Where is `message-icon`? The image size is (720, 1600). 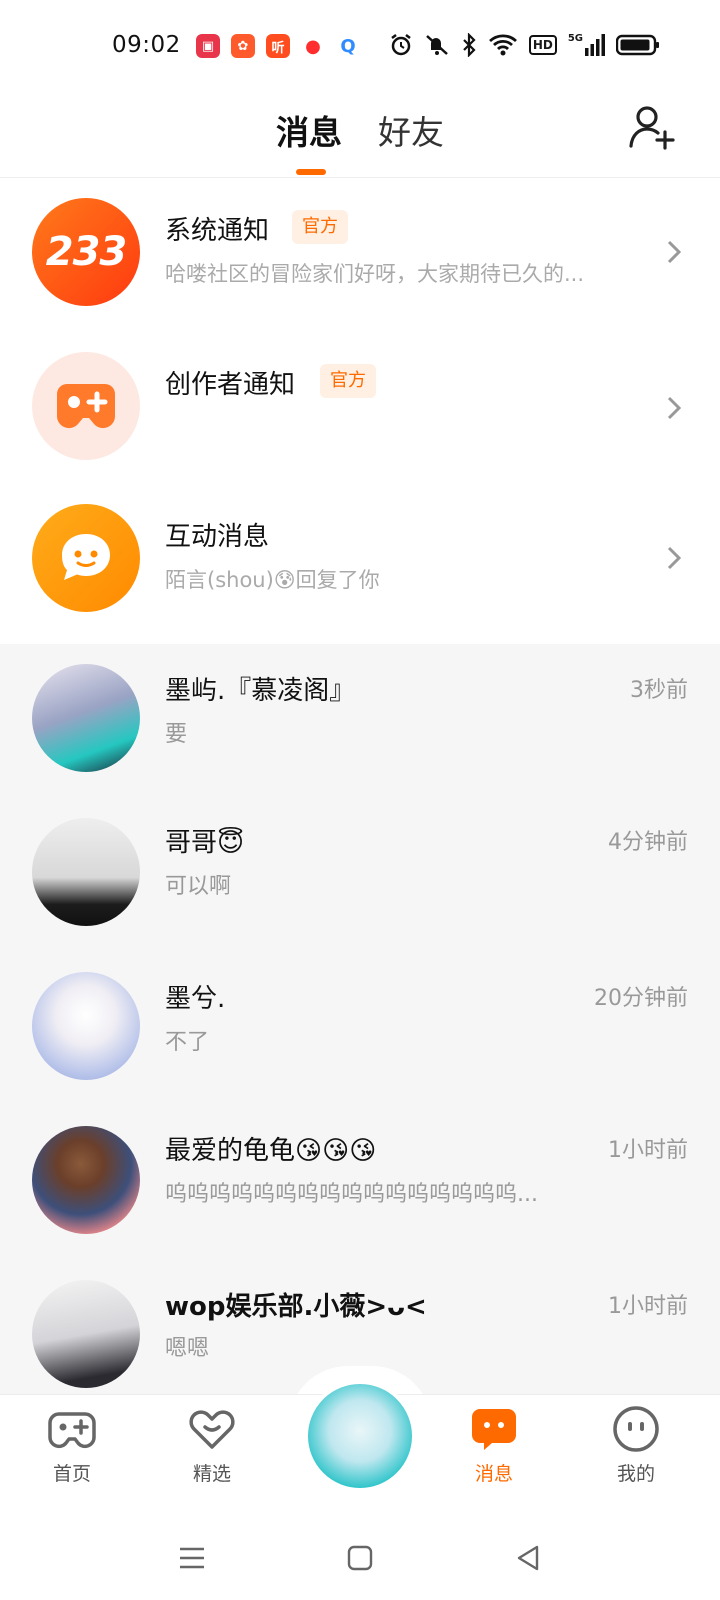 message-icon is located at coordinates (494, 1429).